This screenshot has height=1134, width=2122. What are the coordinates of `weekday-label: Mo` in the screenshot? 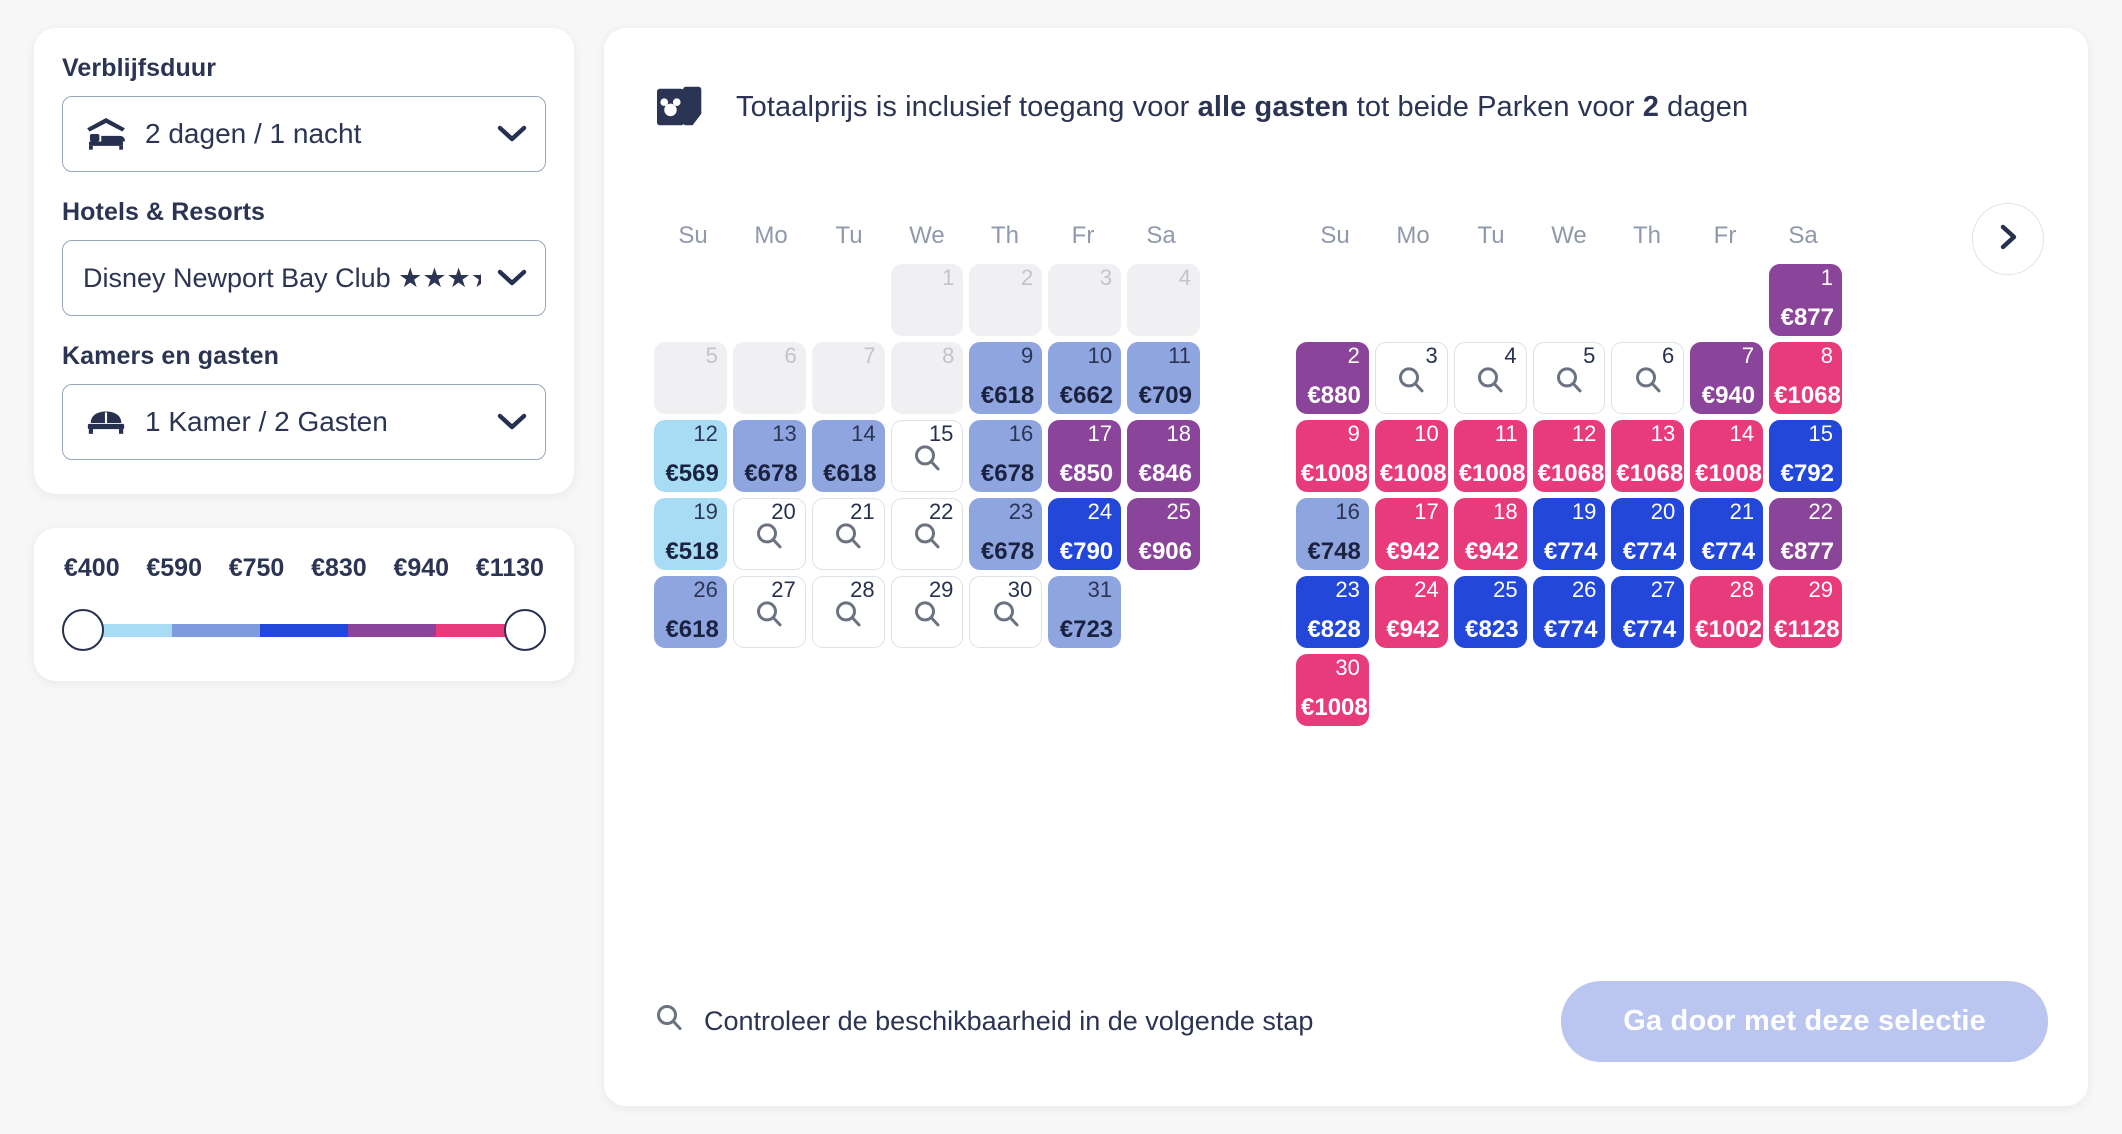 It's located at (1413, 235).